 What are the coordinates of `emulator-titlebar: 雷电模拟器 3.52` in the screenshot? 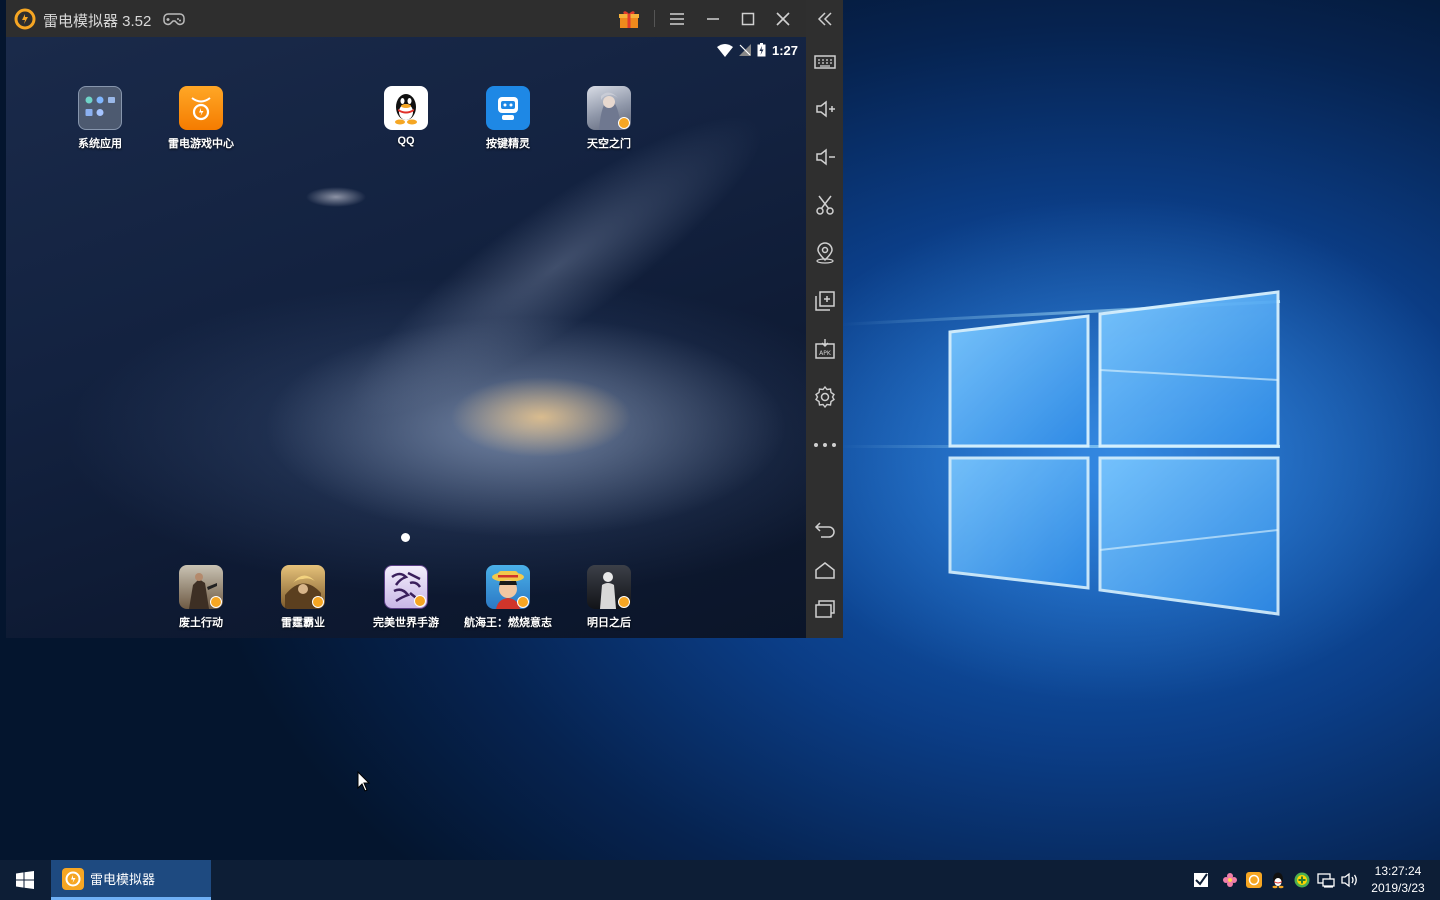 It's located at (424, 18).